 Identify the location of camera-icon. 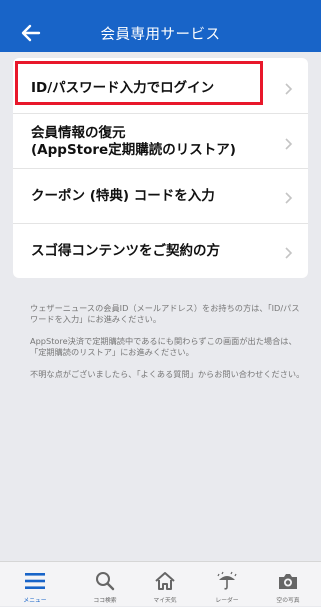
(288, 581).